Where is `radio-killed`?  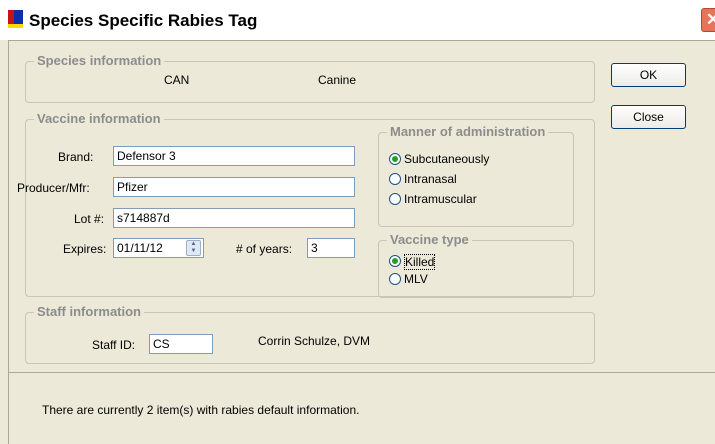 radio-killed is located at coordinates (395, 261).